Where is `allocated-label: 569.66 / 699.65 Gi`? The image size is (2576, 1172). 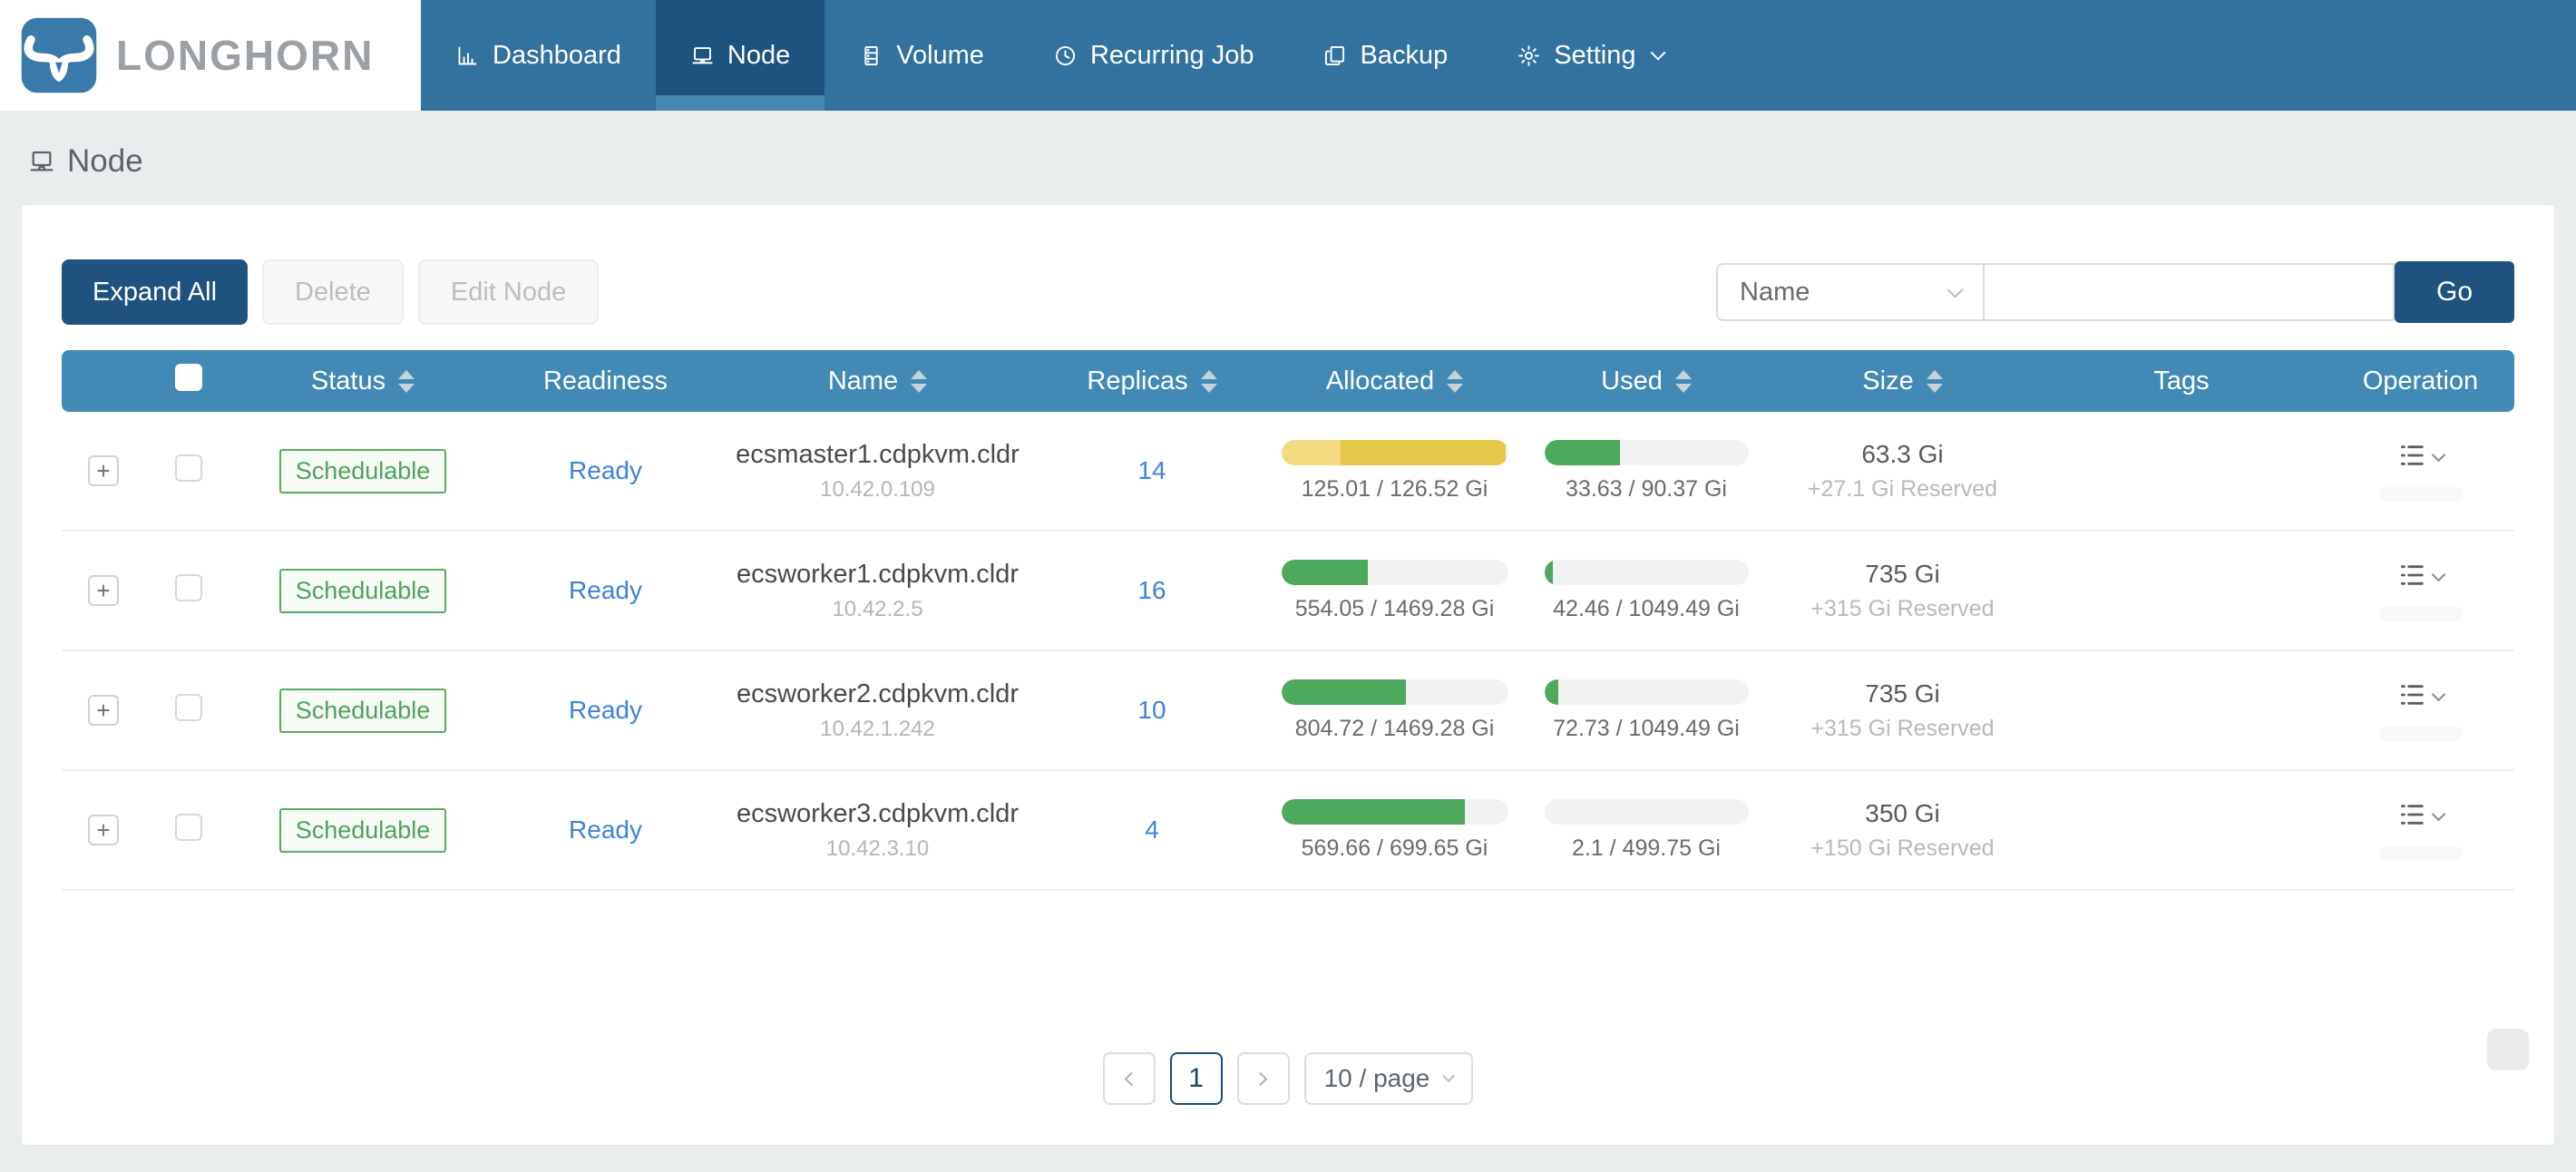
allocated-label: 569.66 / 699.65 Gi is located at coordinates (1394, 848).